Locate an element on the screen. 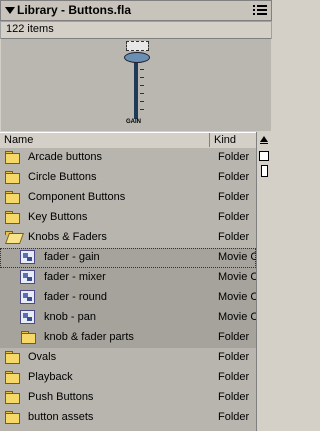  item-name: knob - pan is located at coordinates (70, 317).